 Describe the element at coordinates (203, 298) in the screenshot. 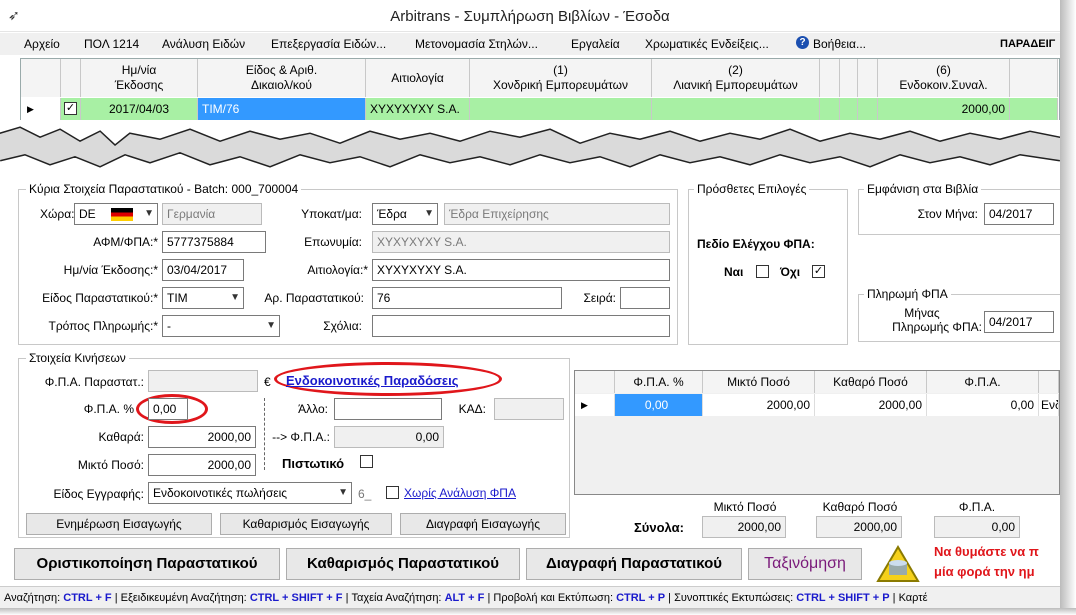

I see `doc-type-dropdown: TIM ▼` at that location.